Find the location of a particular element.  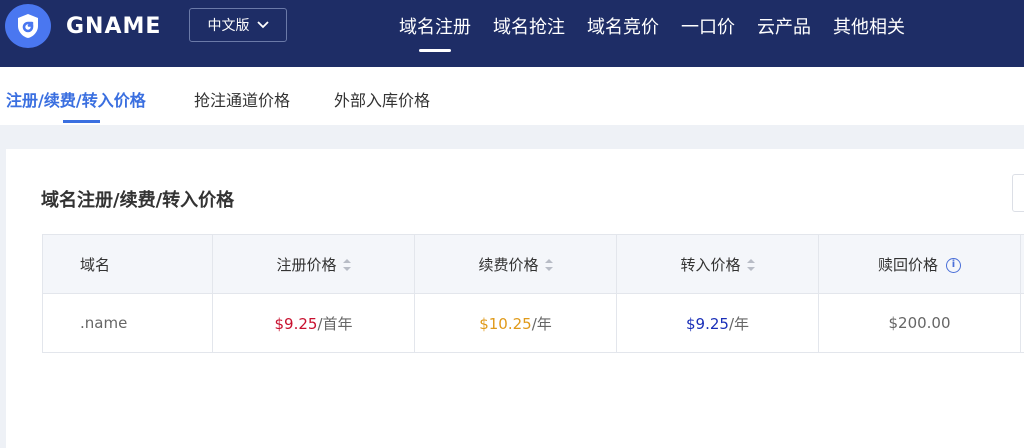

nav-item-other: 其他相关 is located at coordinates (869, 26).